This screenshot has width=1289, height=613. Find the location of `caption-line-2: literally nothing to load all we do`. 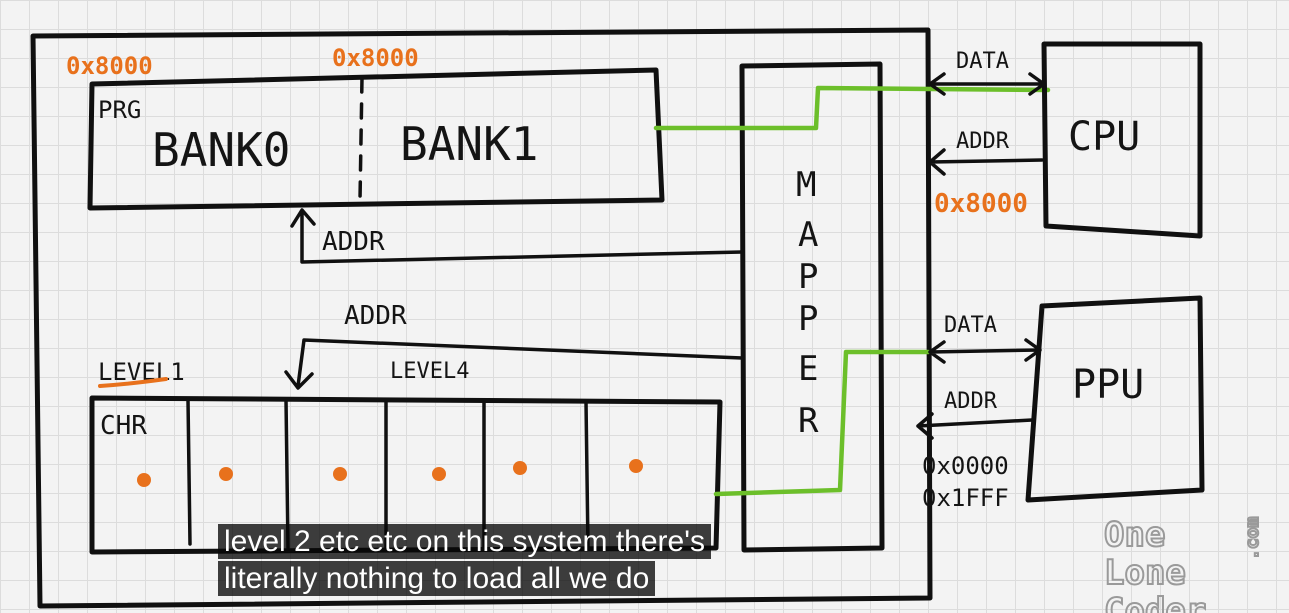

caption-line-2: literally nothing to load all we do is located at coordinates (437, 578).